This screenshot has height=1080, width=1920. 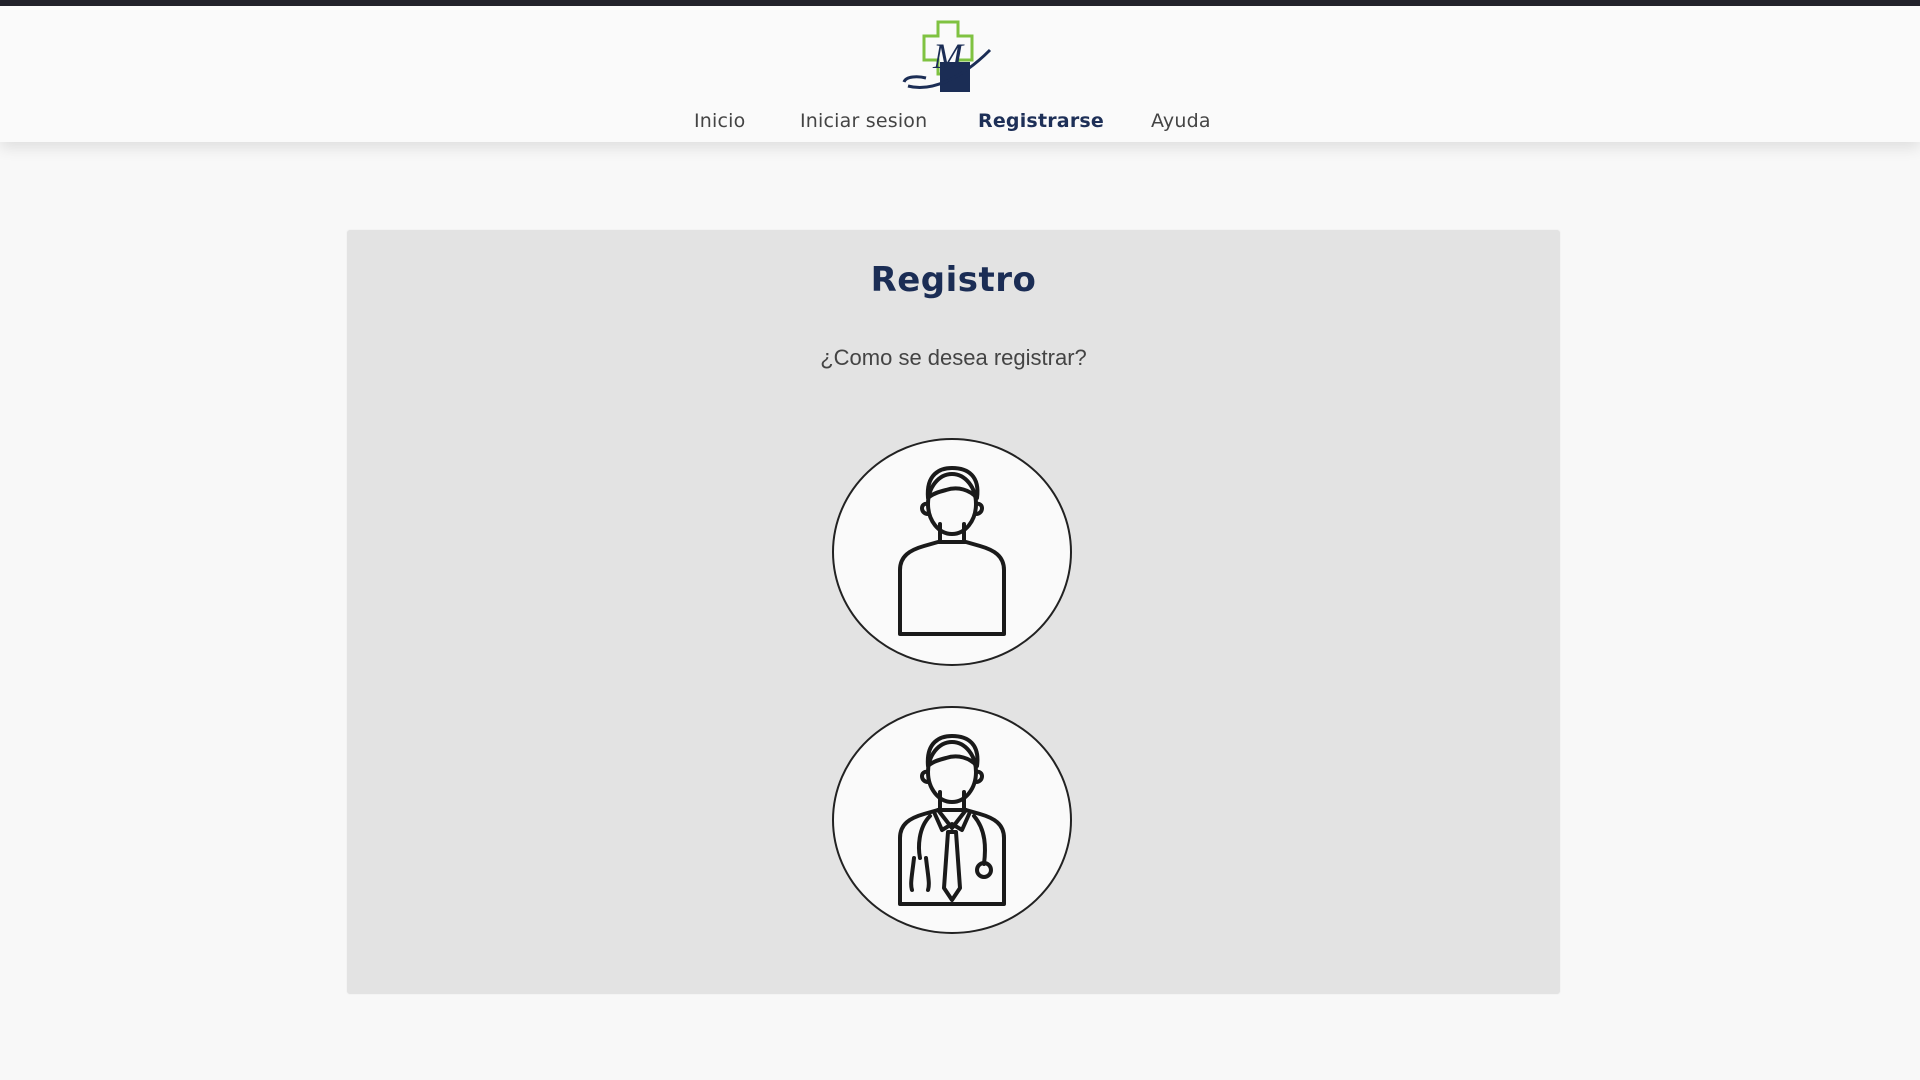 I want to click on medical-logo: M, so click(x=948, y=58).